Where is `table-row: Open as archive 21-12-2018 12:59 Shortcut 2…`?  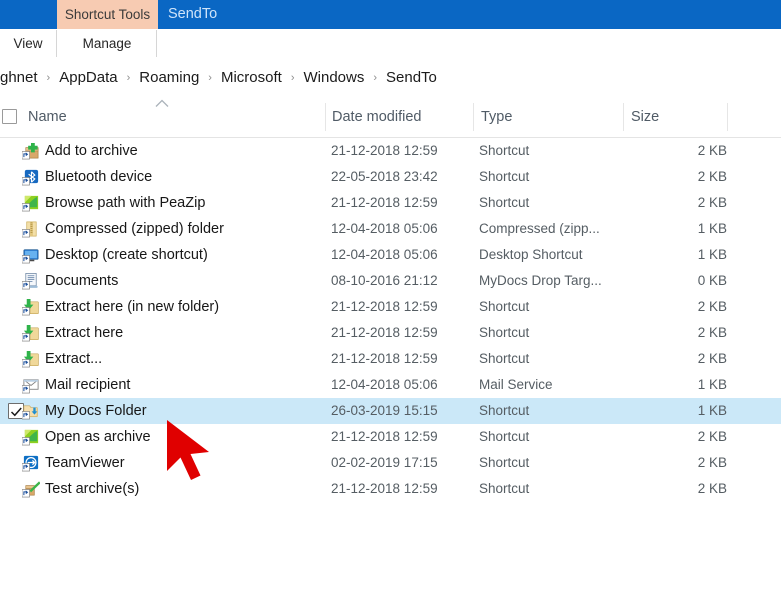 table-row: Open as archive 21-12-2018 12:59 Shortcut 2… is located at coordinates (390, 437).